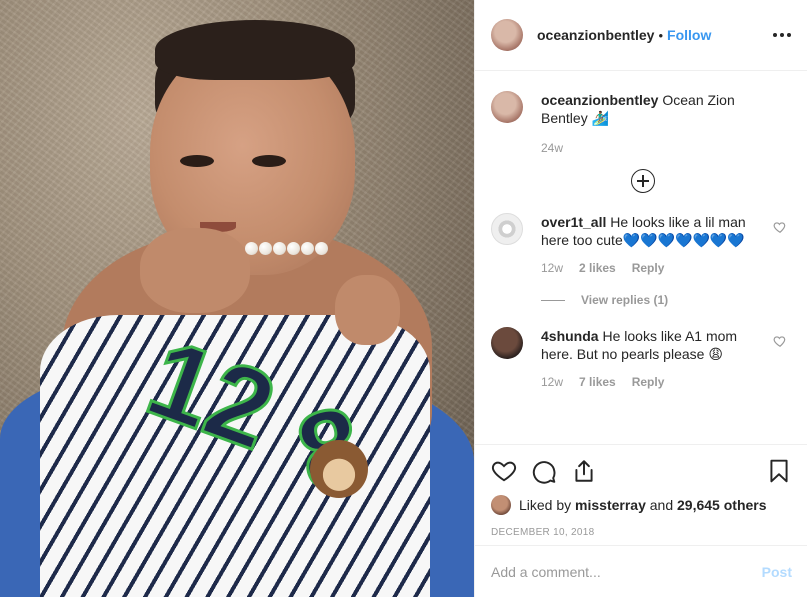  I want to click on comment-username: over1t_all, so click(573, 222).